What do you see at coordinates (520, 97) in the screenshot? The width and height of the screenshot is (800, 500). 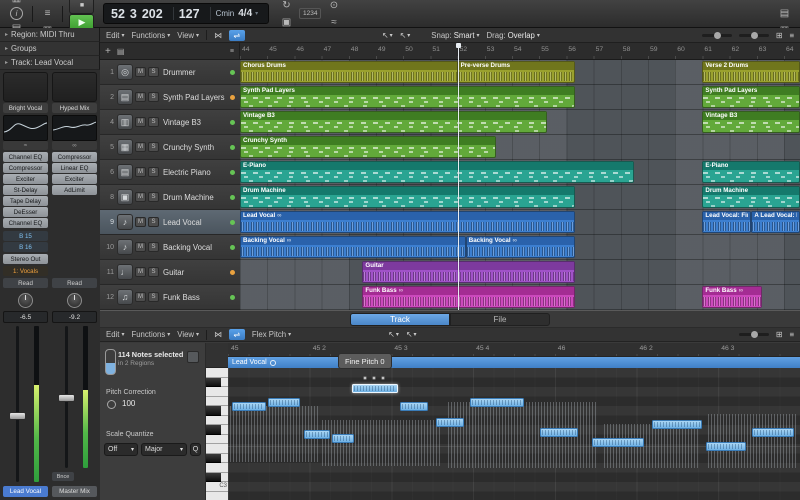 I see `track-lane-synth-pad-layers: Synth Pad Layers Synth Pad Layers` at bounding box center [520, 97].